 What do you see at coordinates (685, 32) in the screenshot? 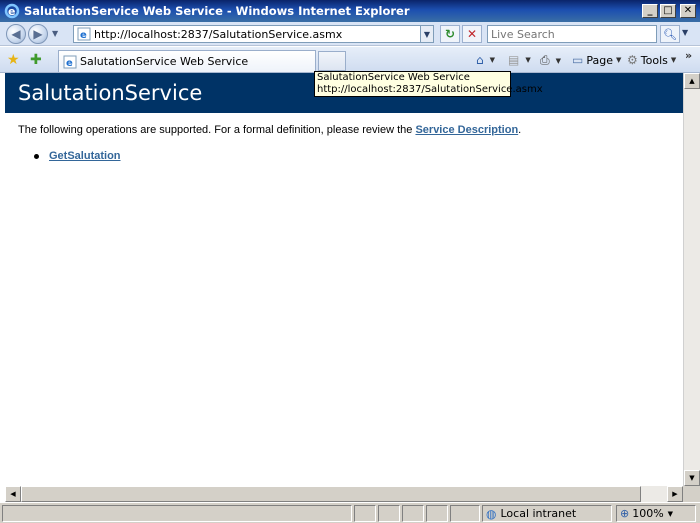
I see `search-options-dropdown-icon: ▼` at bounding box center [685, 32].